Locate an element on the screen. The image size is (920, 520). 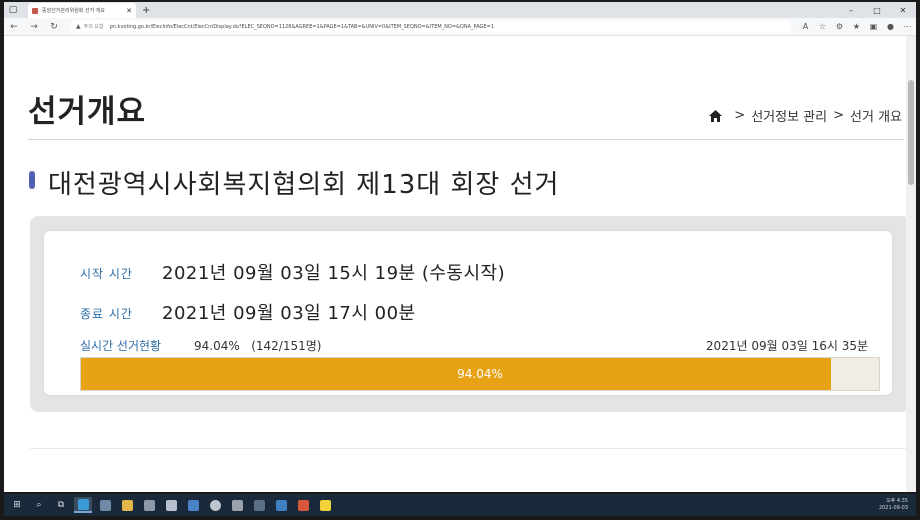
shopping-bag-icon is located at coordinates (171, 505).